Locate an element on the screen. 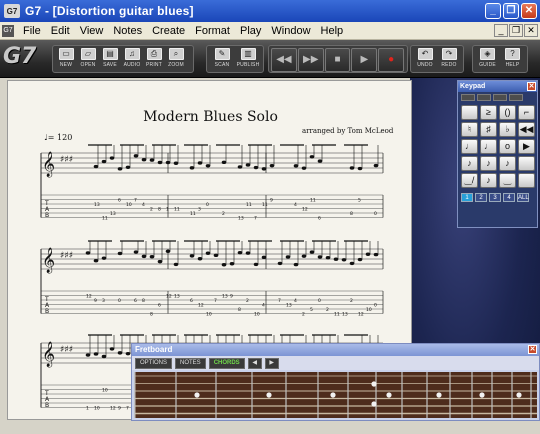 The width and height of the screenshot is (540, 434). keypad-key: ◀◀ is located at coordinates (526, 129).